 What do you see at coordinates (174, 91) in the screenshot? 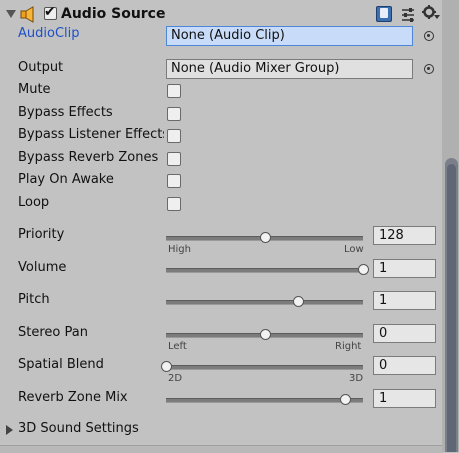
I see `mute-checkbox` at bounding box center [174, 91].